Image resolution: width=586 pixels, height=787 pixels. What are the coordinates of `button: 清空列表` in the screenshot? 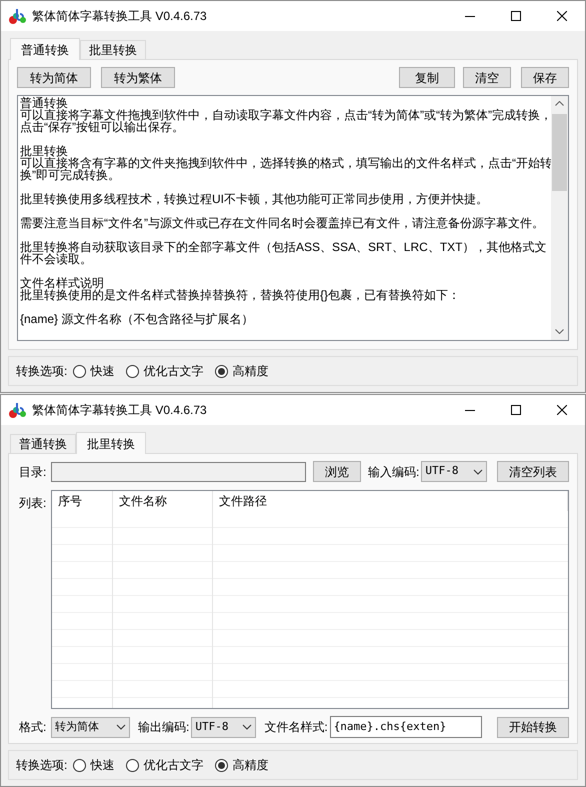 It's located at (533, 471).